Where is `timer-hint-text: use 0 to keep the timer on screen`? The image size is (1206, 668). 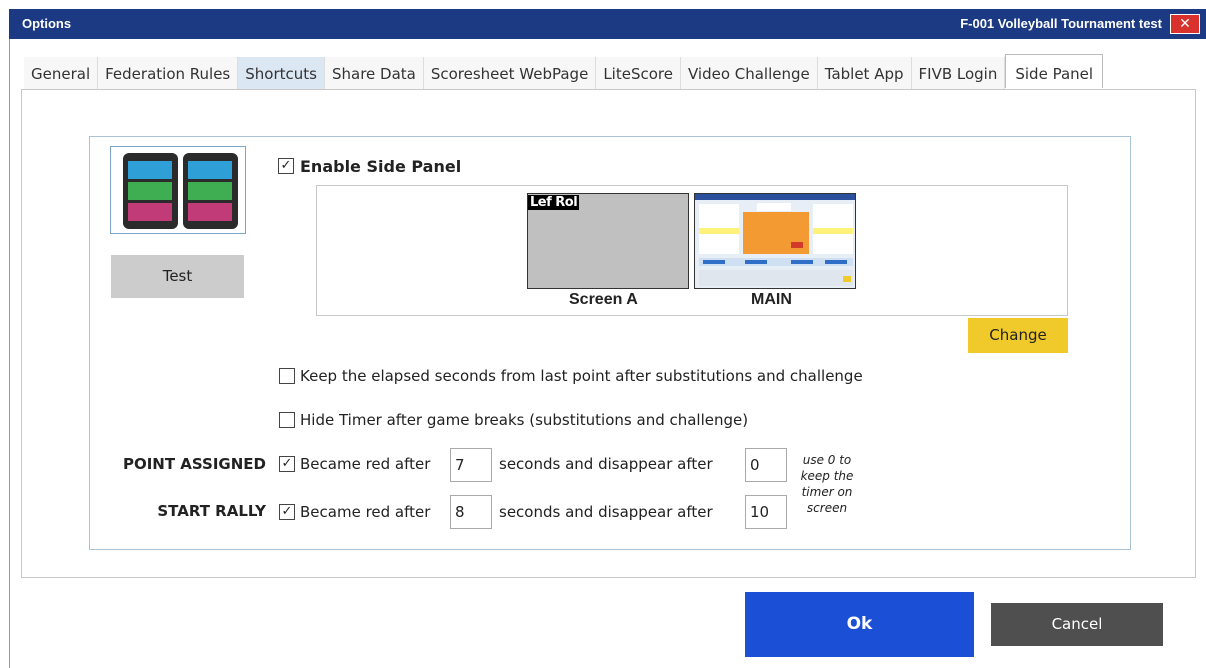 timer-hint-text: use 0 to keep the timer on screen is located at coordinates (827, 484).